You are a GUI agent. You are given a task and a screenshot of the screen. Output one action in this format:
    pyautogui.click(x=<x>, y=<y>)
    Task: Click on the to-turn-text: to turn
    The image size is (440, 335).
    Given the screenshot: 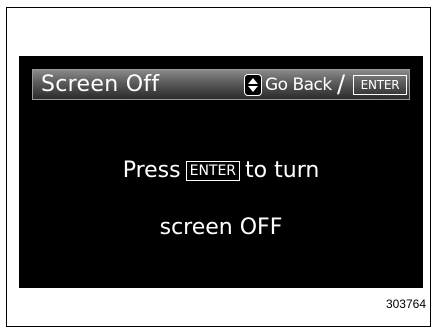 What is the action you would take?
    pyautogui.click(x=282, y=170)
    